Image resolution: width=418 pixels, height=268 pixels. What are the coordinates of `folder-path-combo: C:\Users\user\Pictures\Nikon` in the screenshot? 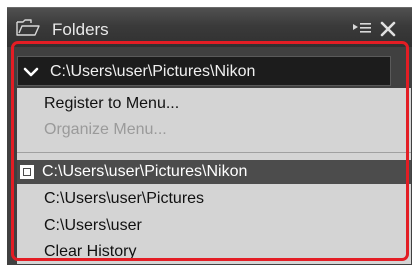 It's located at (204, 71).